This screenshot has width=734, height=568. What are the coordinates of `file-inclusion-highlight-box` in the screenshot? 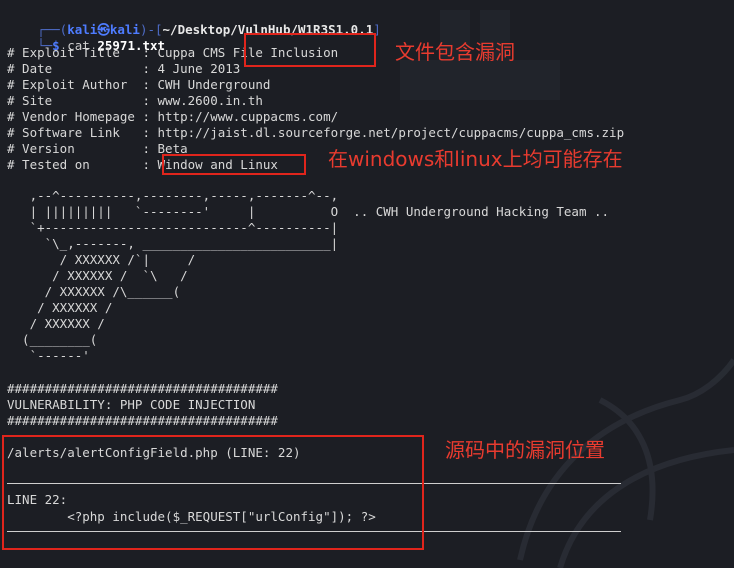 It's located at (310, 50).